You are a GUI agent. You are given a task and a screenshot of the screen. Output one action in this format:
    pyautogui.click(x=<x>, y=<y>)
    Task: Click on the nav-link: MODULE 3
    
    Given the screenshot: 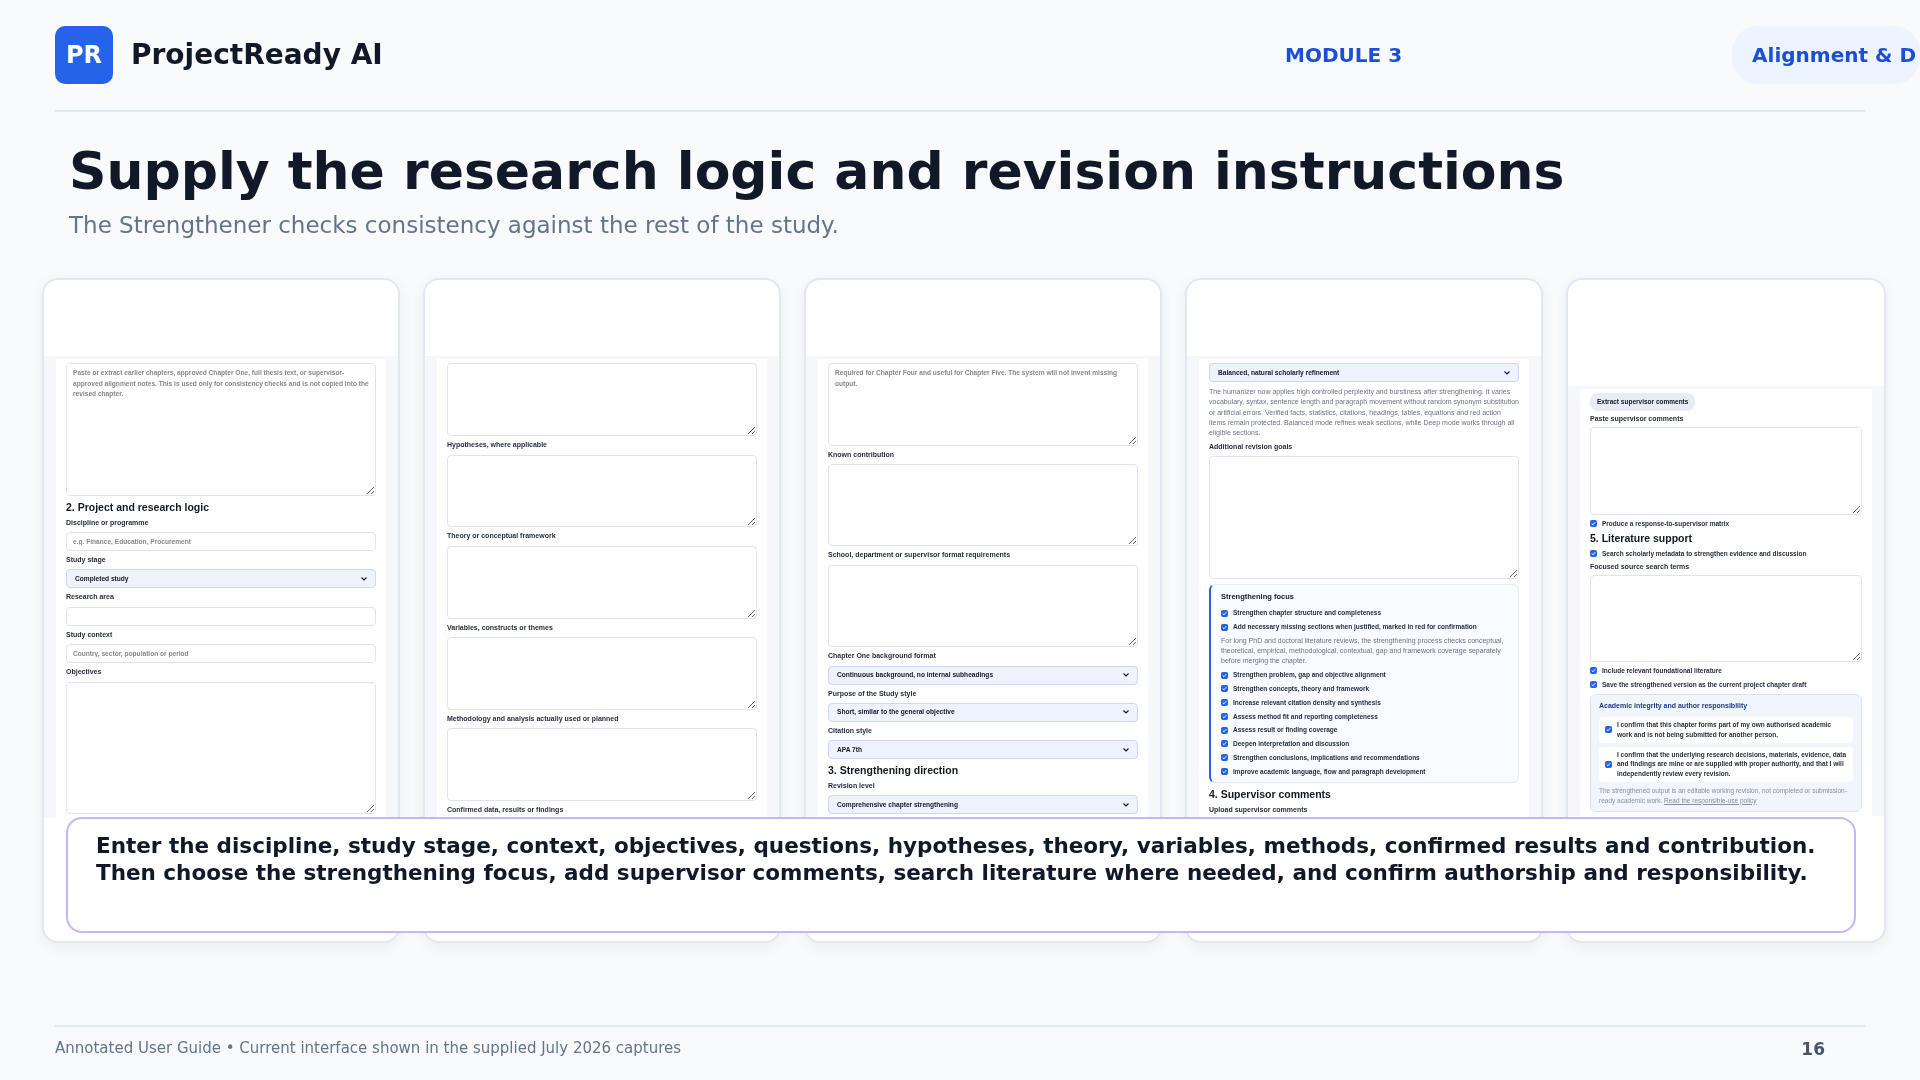 What is the action you would take?
    pyautogui.click(x=1344, y=55)
    